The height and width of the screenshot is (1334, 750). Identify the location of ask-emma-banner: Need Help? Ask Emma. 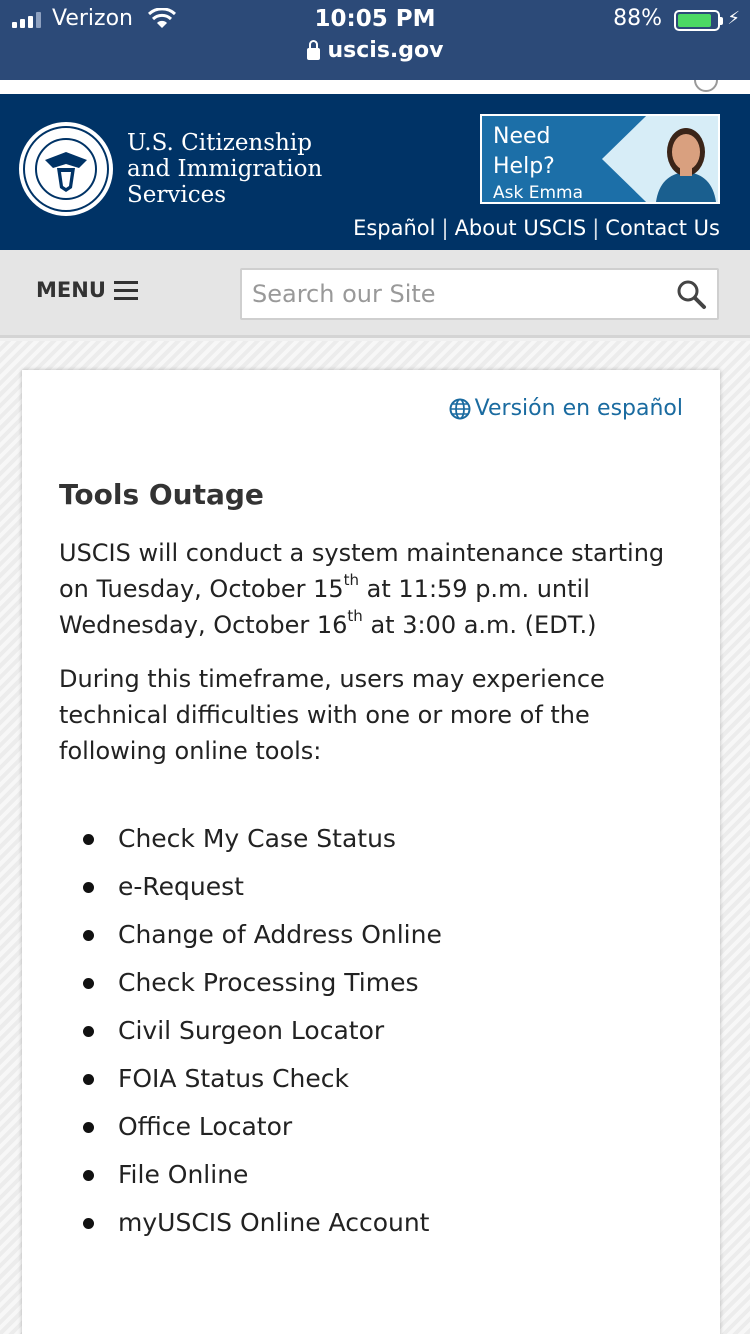
(600, 159).